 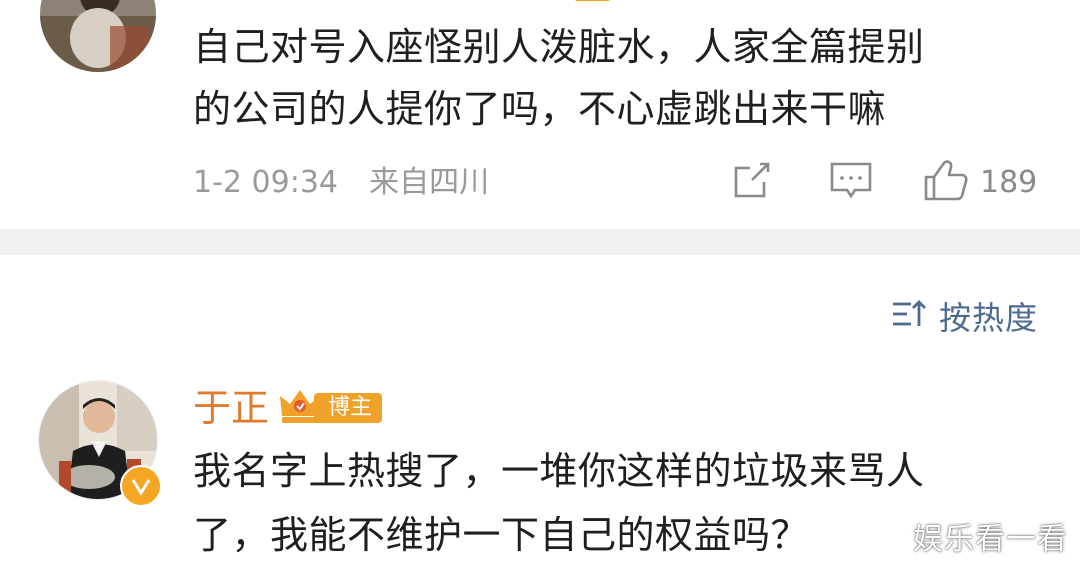 I want to click on author-comment-text-line1: 我名字上热搜了，一堆你这样的垃圾来骂人, so click(x=559, y=471).